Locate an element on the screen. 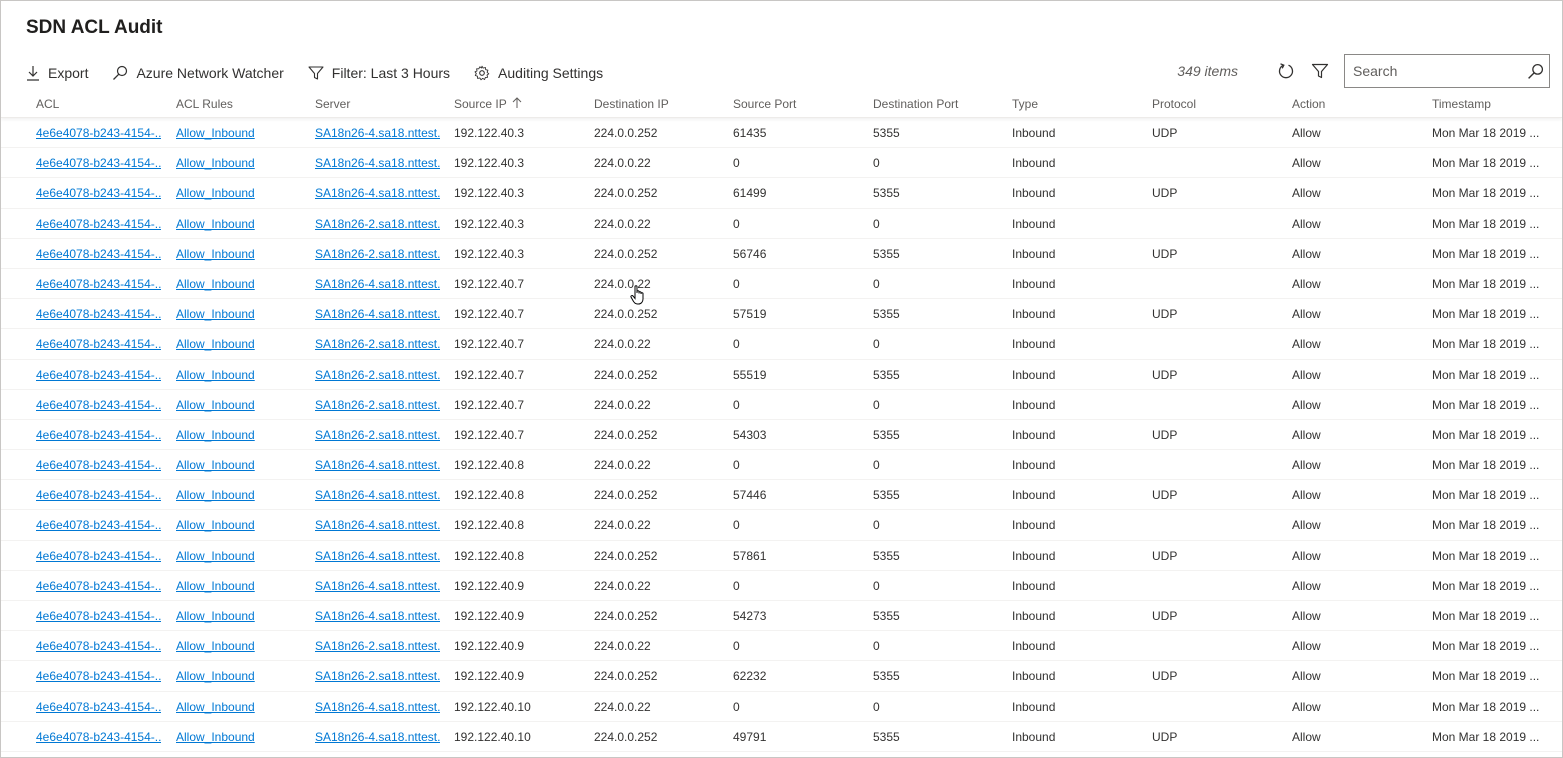 This screenshot has width=1563, height=758. search-input is located at coordinates (1433, 71).